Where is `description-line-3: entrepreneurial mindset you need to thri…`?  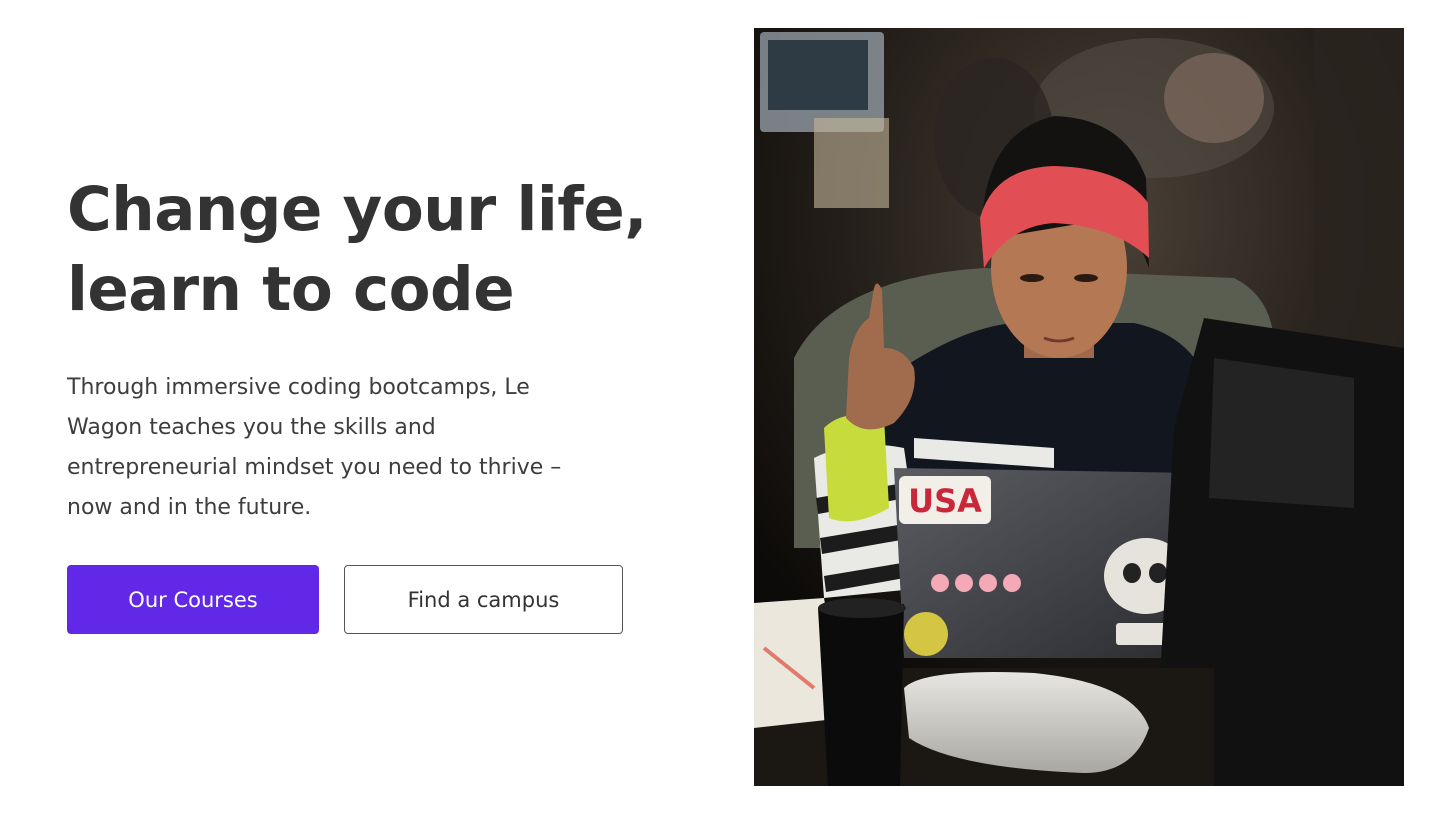
description-line-3: entrepreneurial mindset you need to thri… is located at coordinates (314, 467).